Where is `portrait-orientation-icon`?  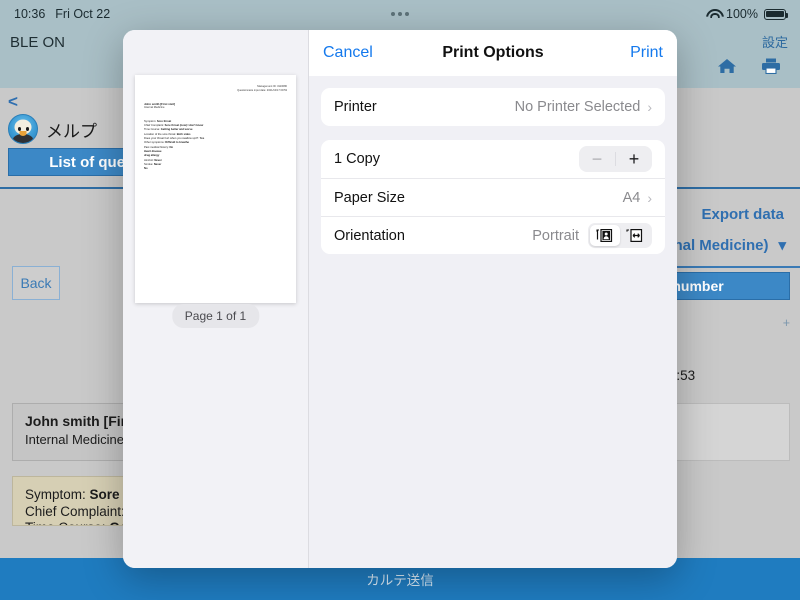 portrait-orientation-icon is located at coordinates (605, 235).